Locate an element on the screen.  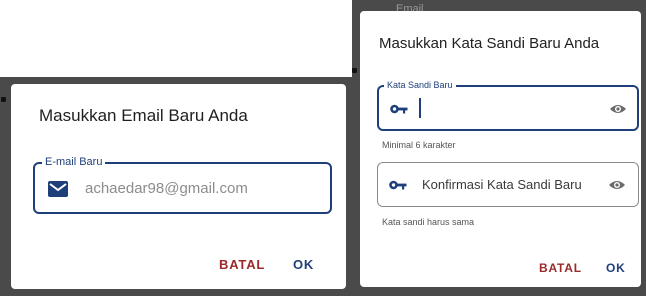
new-password-helper: Minimal 6 karakter is located at coordinates (419, 145).